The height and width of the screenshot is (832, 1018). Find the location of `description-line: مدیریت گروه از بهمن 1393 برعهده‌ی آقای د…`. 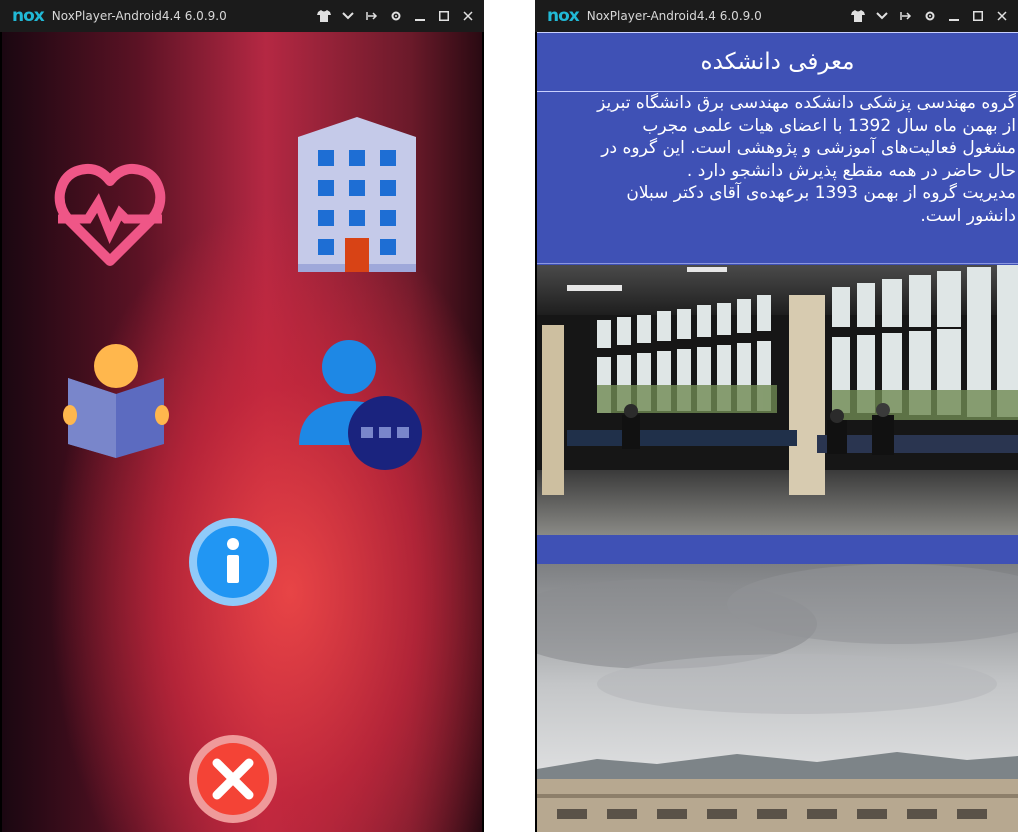

description-line: مدیریت گروه از بهمن 1393 برعهده‌ی آقای د… is located at coordinates (821, 193).